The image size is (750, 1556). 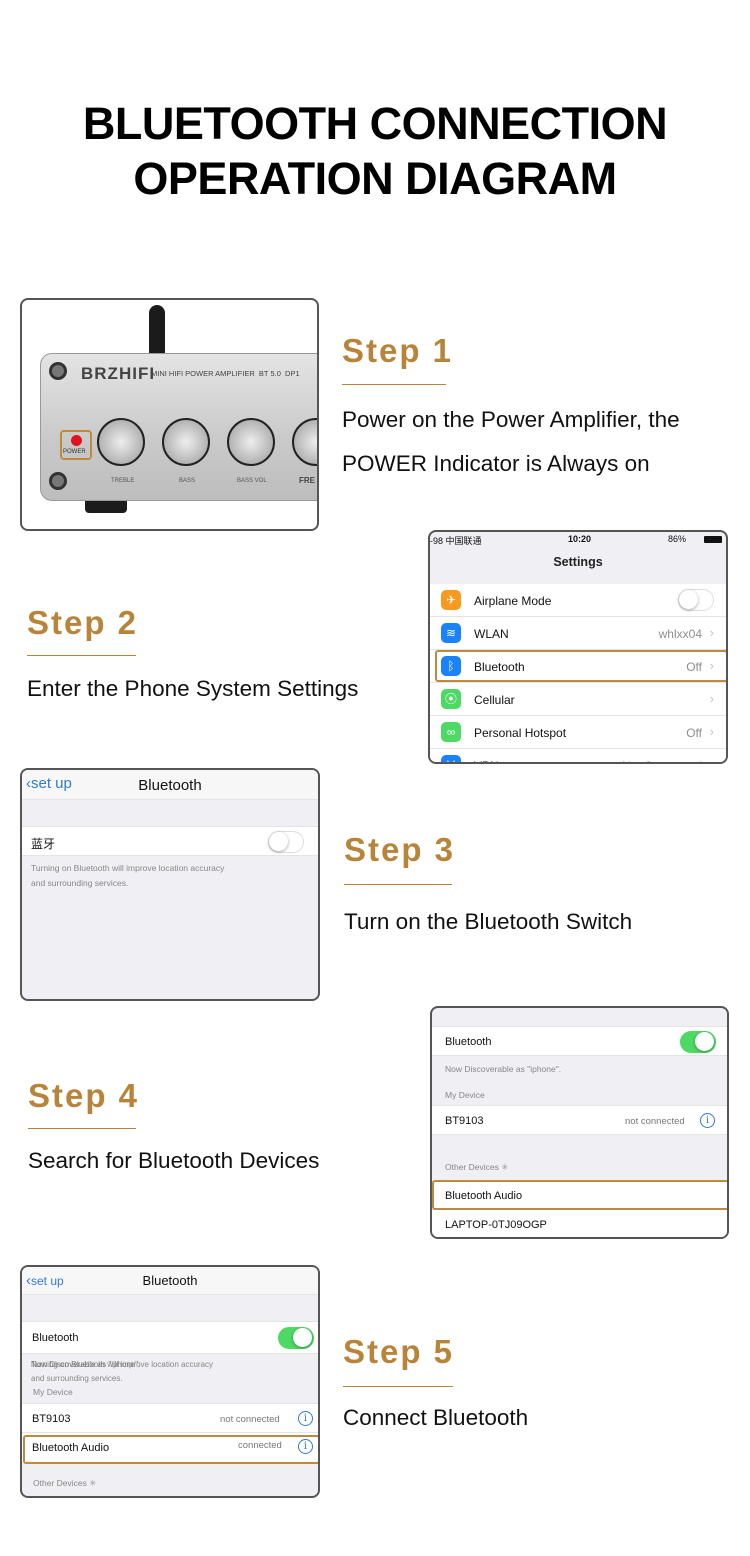 I want to click on power-indicator-highlight: POWER, so click(x=76, y=445).